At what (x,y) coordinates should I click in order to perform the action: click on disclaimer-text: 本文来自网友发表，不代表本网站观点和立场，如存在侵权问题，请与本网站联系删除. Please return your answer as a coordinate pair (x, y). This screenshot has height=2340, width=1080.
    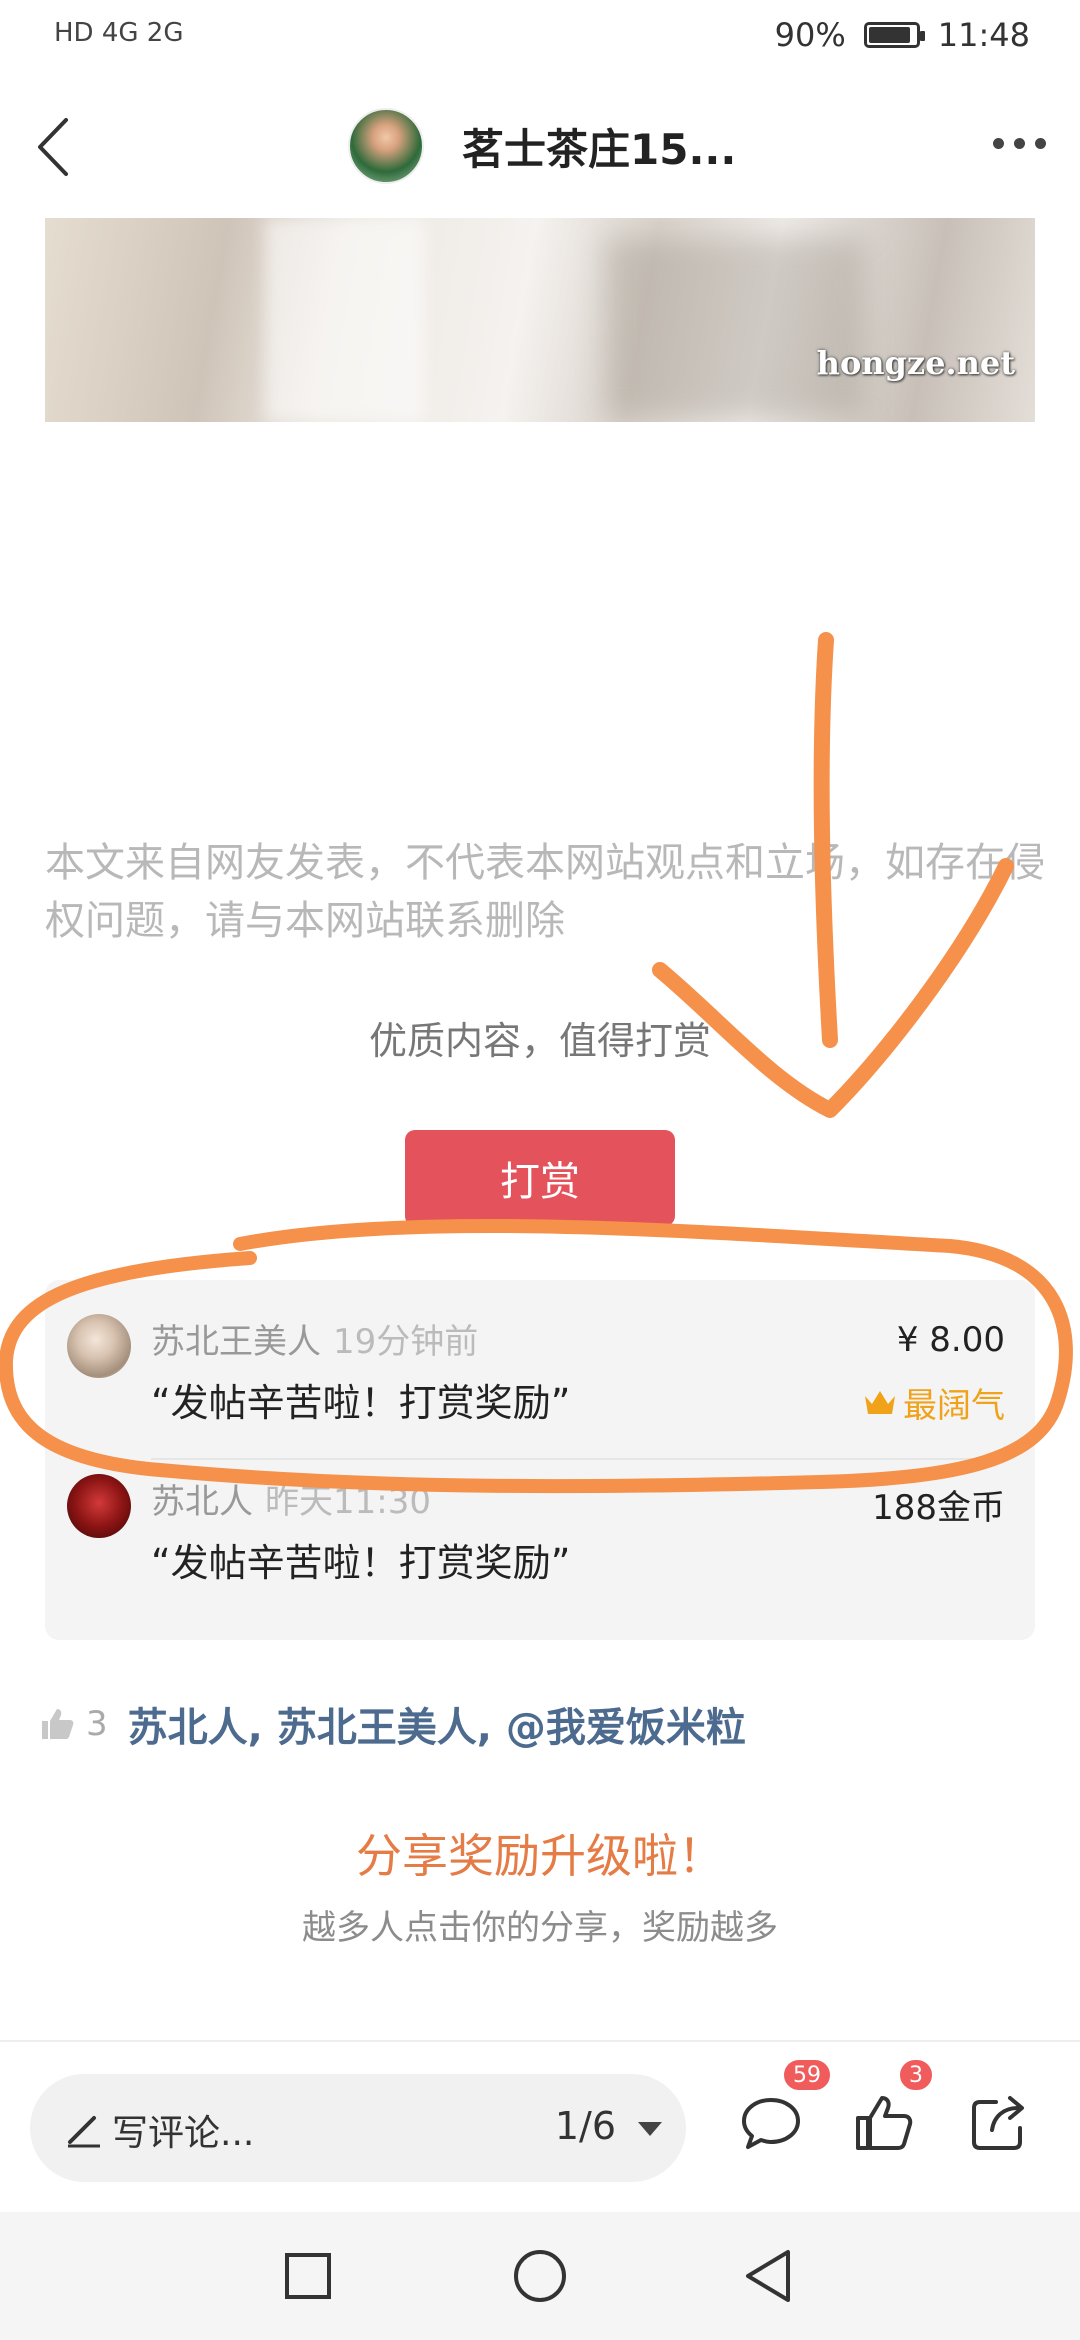
    Looking at the image, I should click on (545, 892).